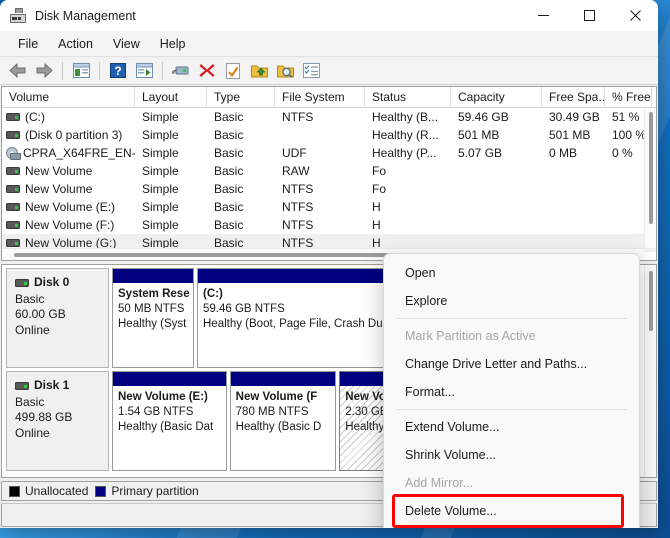 The image size is (670, 538). Describe the element at coordinates (376, 225) in the screenshot. I see `status-cell: H` at that location.